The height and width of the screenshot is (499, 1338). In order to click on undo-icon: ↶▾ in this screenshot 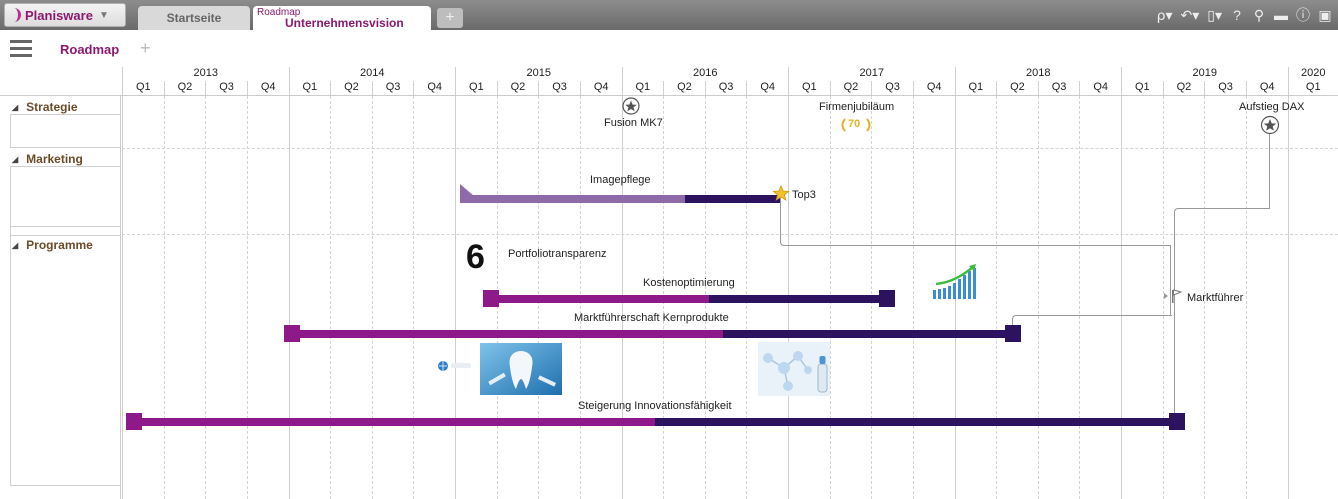, I will do `click(1190, 15)`.